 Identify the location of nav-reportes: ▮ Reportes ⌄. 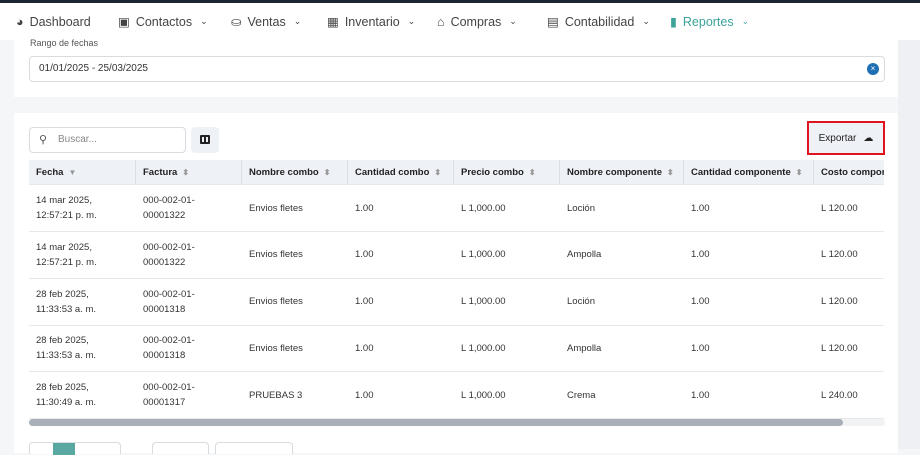
(710, 22).